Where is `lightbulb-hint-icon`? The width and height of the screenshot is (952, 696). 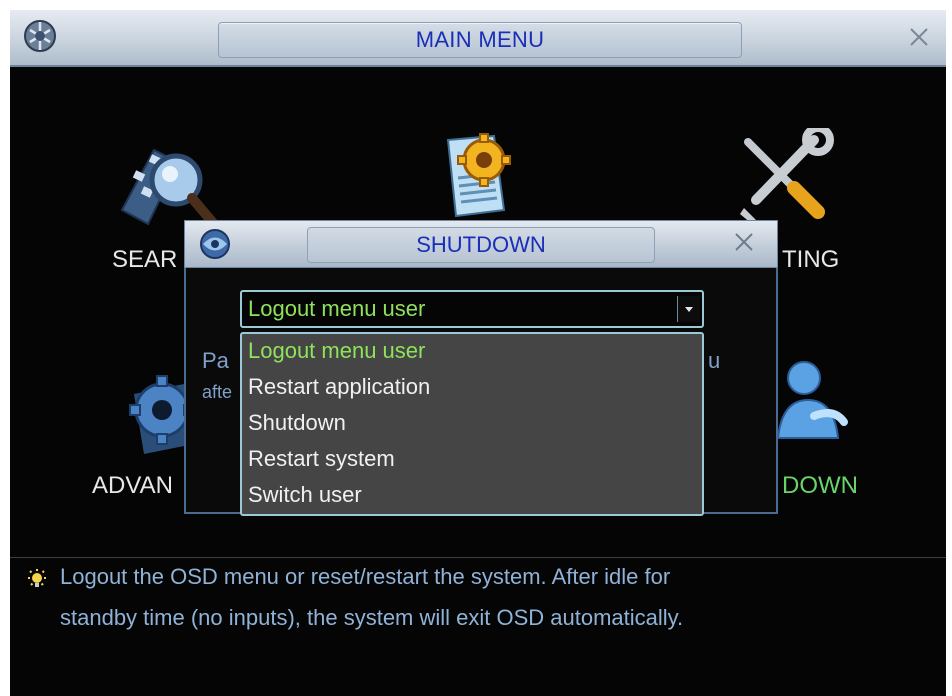 lightbulb-hint-icon is located at coordinates (37, 578).